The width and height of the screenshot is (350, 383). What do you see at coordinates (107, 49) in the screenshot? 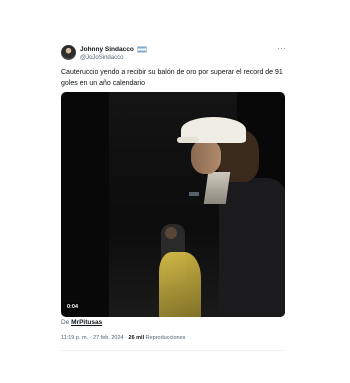
I see `author-display-name: Johnny Sindacco` at bounding box center [107, 49].